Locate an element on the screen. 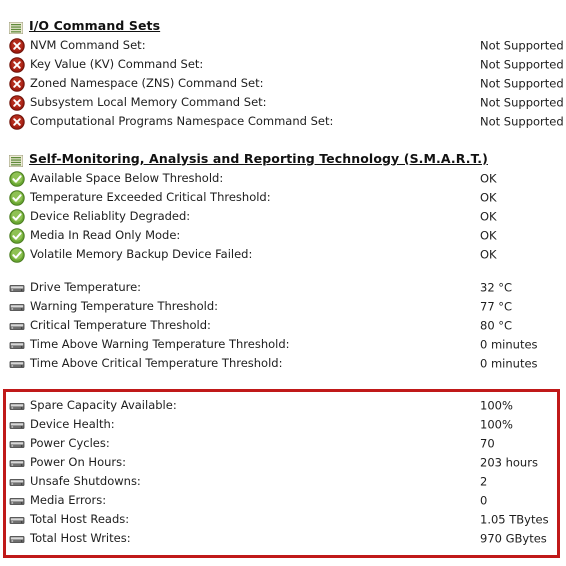 This screenshot has height=566, width=566. info-row-label: Unsafe Shutdowns: is located at coordinates (85, 481).